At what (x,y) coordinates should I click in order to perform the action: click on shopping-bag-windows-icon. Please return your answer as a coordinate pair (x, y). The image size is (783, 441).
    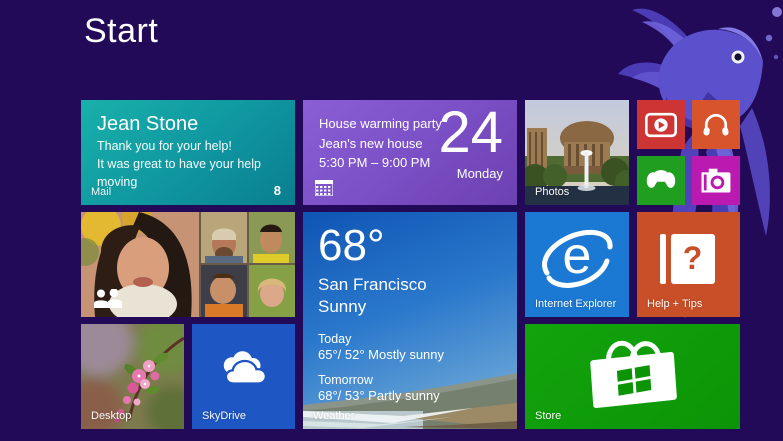
    Looking at the image, I should click on (632, 372).